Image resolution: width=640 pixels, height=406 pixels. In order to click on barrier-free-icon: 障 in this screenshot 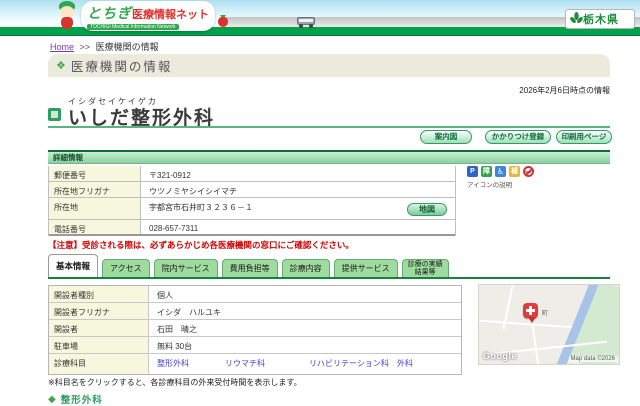, I will do `click(486, 171)`.